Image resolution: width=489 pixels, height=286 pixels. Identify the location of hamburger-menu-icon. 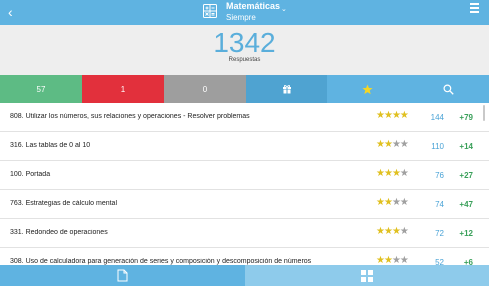
(474, 8).